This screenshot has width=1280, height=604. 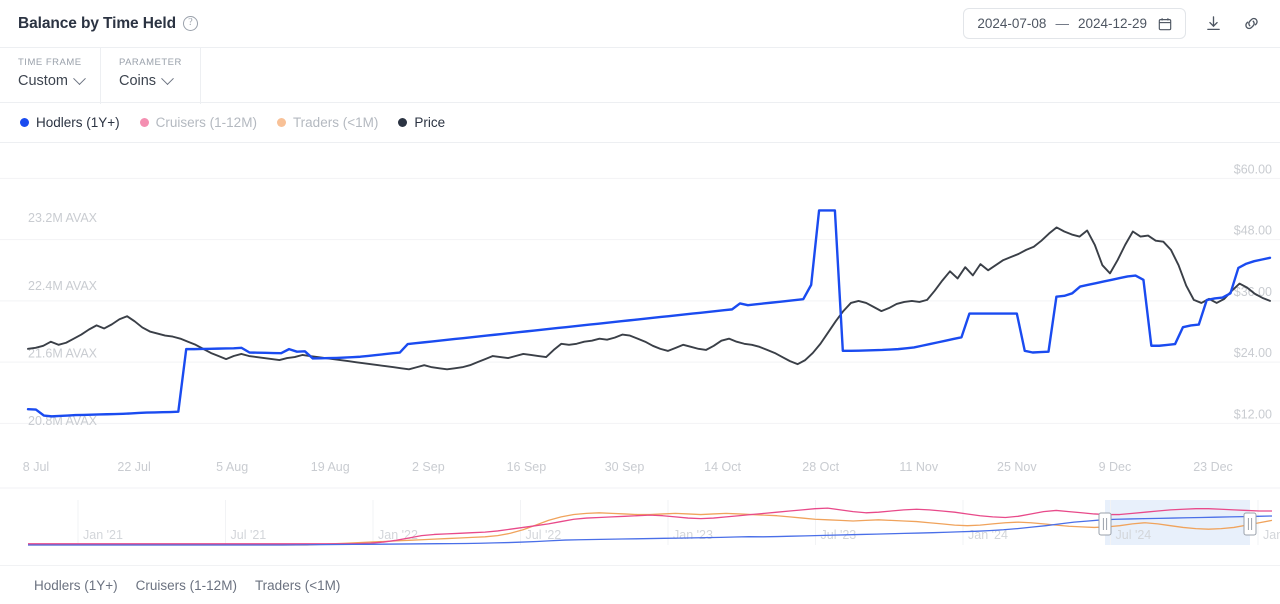 What do you see at coordinates (722, 467) in the screenshot?
I see `x-axis-tick: 14 Oct` at bounding box center [722, 467].